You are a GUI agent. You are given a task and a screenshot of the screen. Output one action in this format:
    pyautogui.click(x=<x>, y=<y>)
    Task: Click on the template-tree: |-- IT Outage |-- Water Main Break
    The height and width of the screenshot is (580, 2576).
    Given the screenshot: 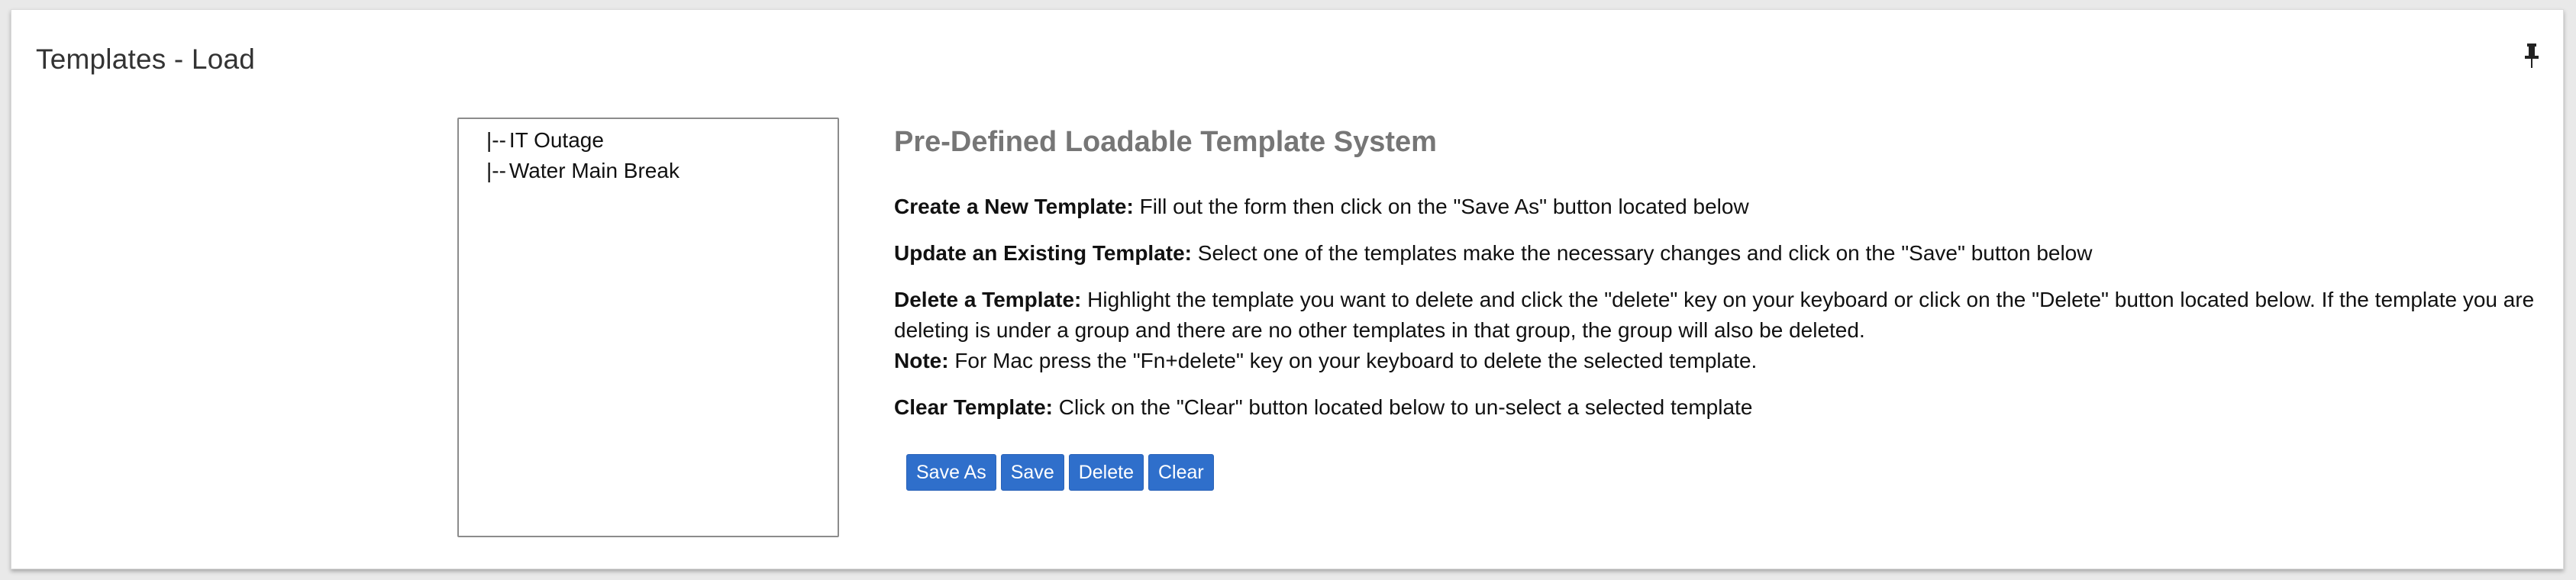 What is the action you would take?
    pyautogui.click(x=648, y=327)
    